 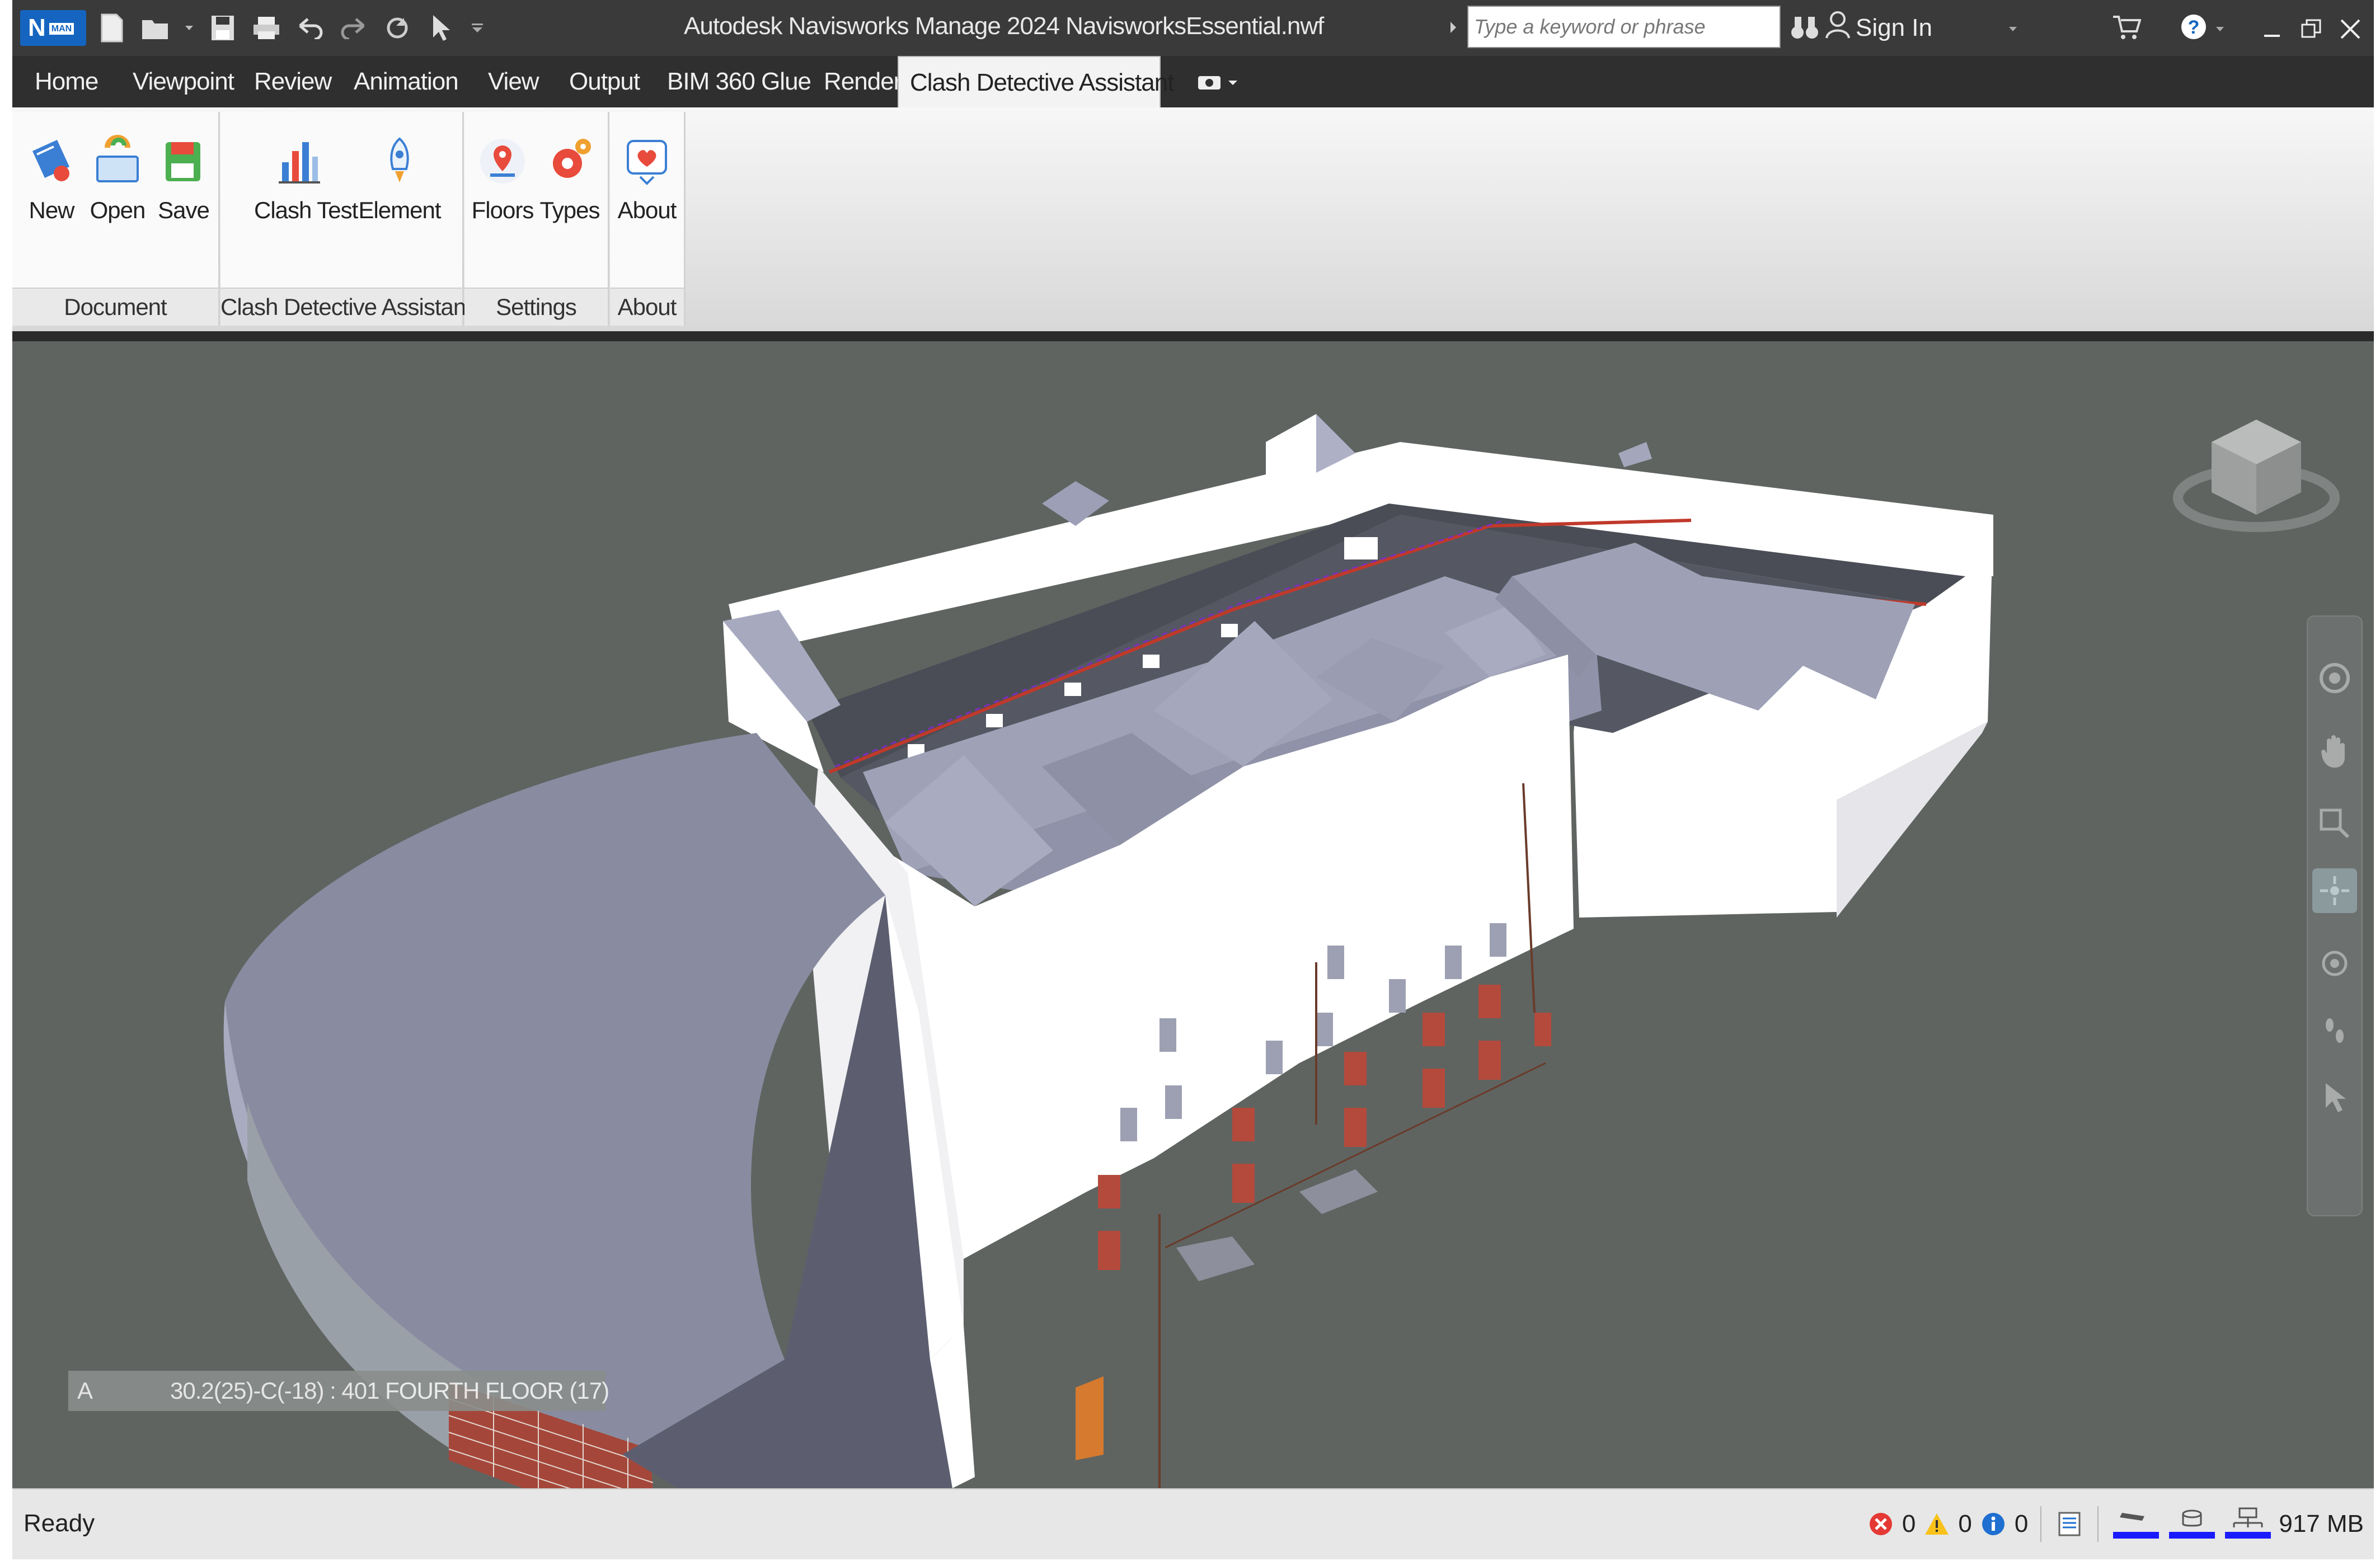 I want to click on warning-count: 0, so click(x=1965, y=1523).